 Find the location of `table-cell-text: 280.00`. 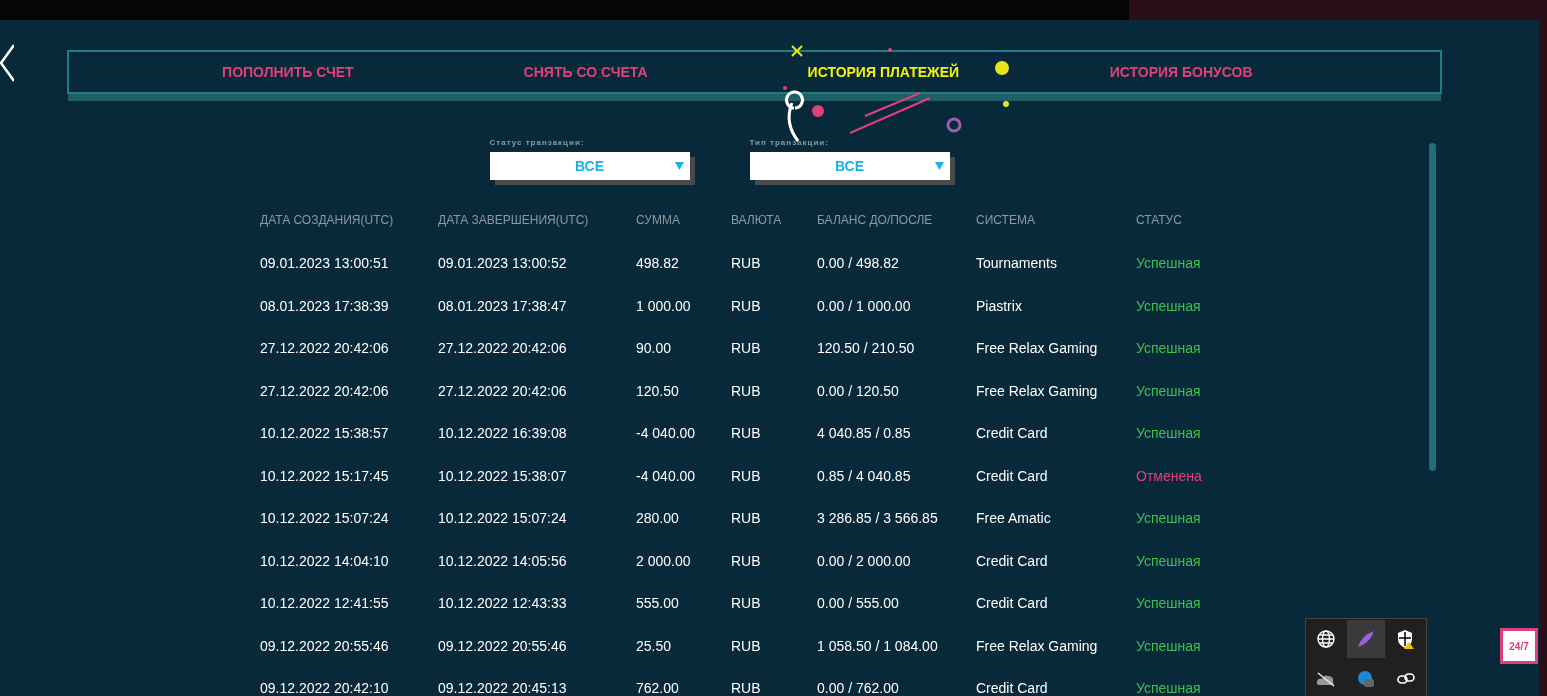

table-cell-text: 280.00 is located at coordinates (657, 519).